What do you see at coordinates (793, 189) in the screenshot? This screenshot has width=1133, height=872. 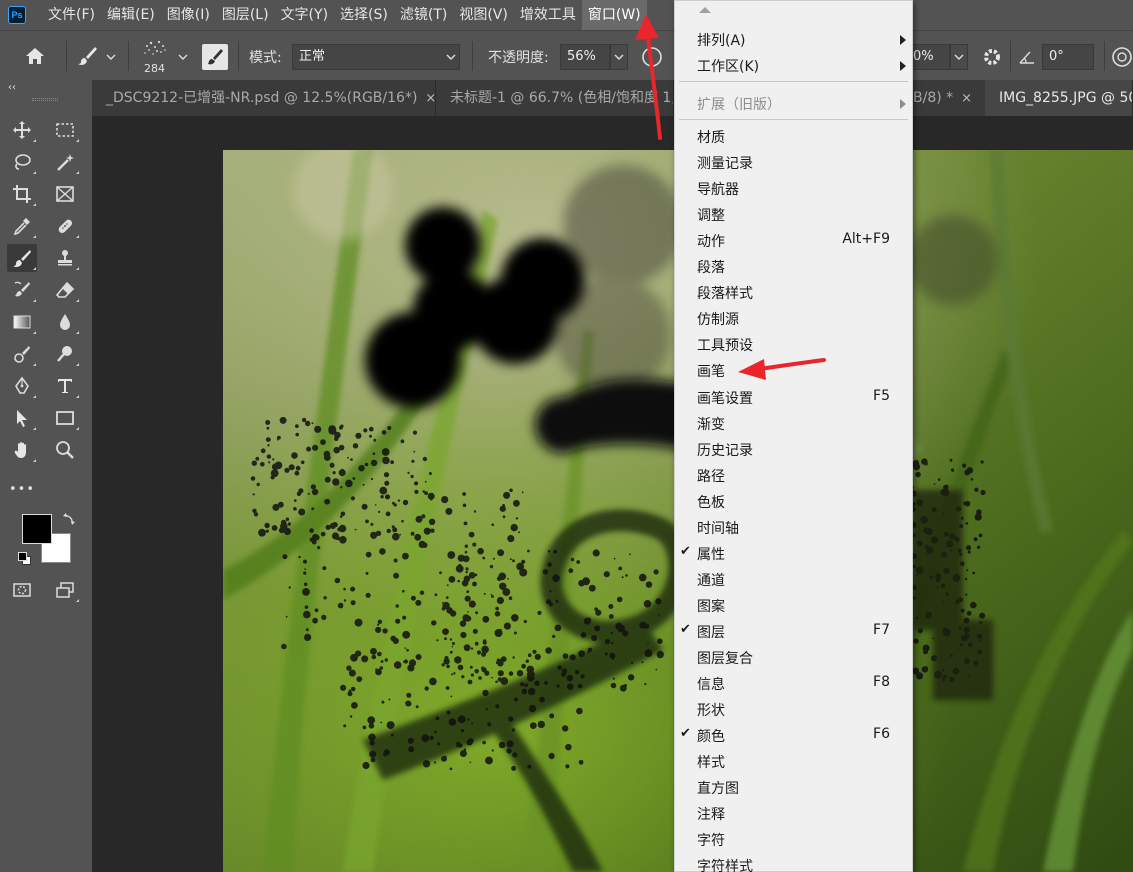 I see `menu-item-panel: 导航器` at bounding box center [793, 189].